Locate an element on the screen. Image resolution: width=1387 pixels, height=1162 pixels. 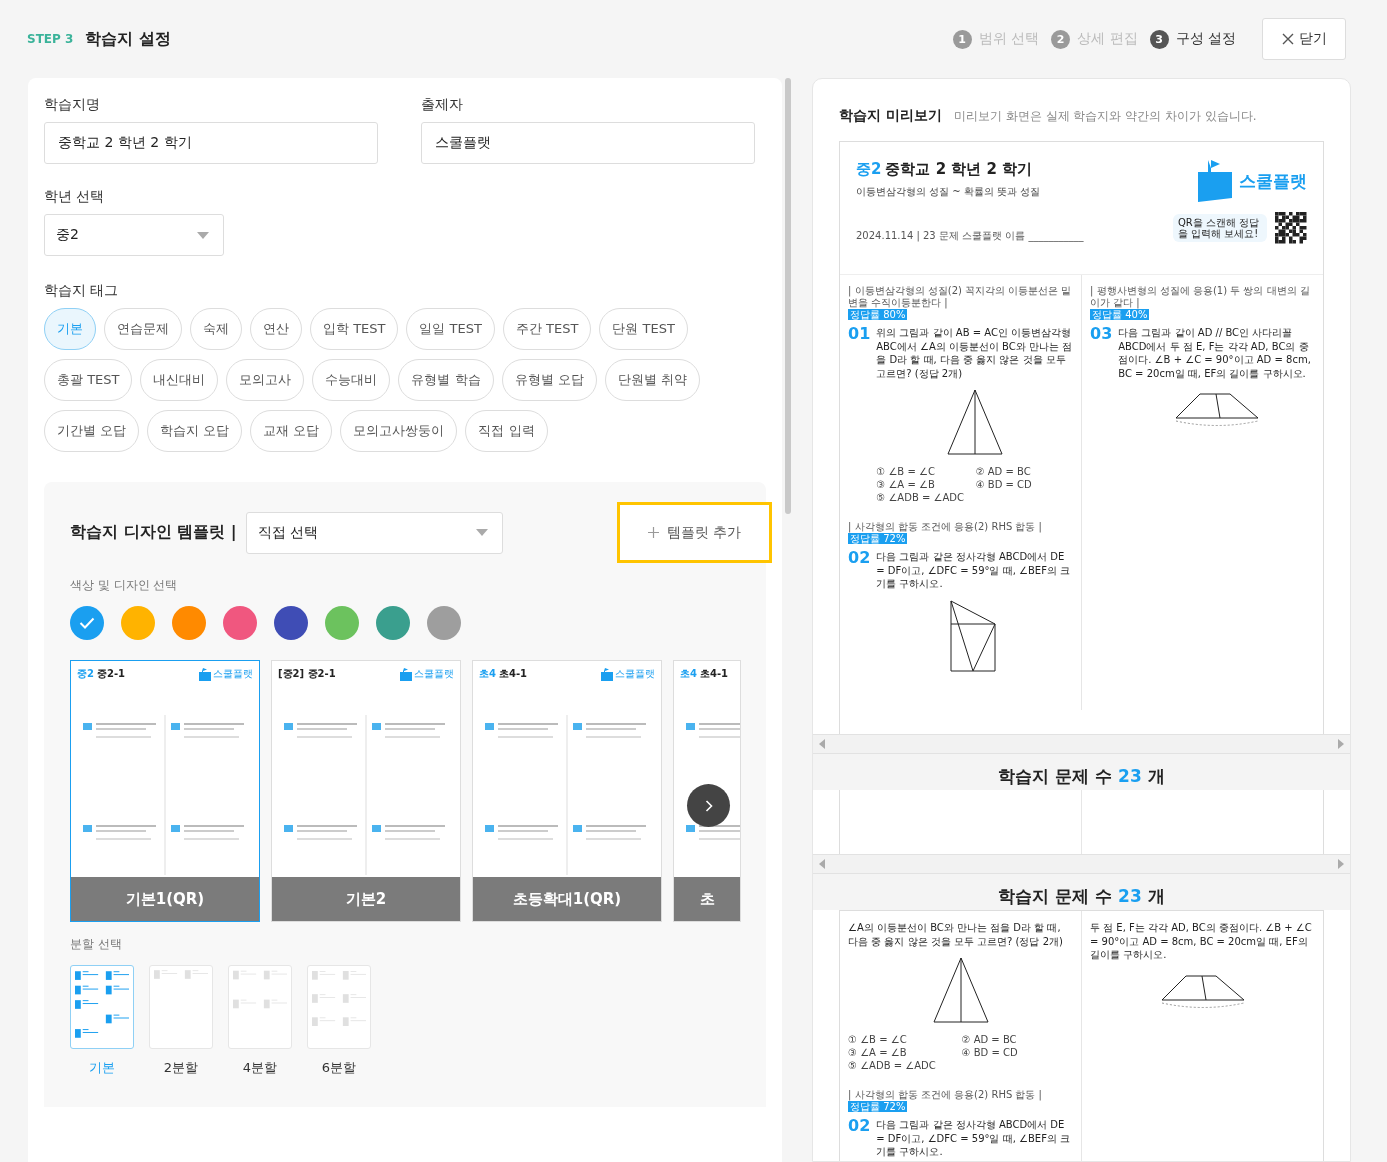
design-name: 초등확대1(QR) is located at coordinates (567, 899).